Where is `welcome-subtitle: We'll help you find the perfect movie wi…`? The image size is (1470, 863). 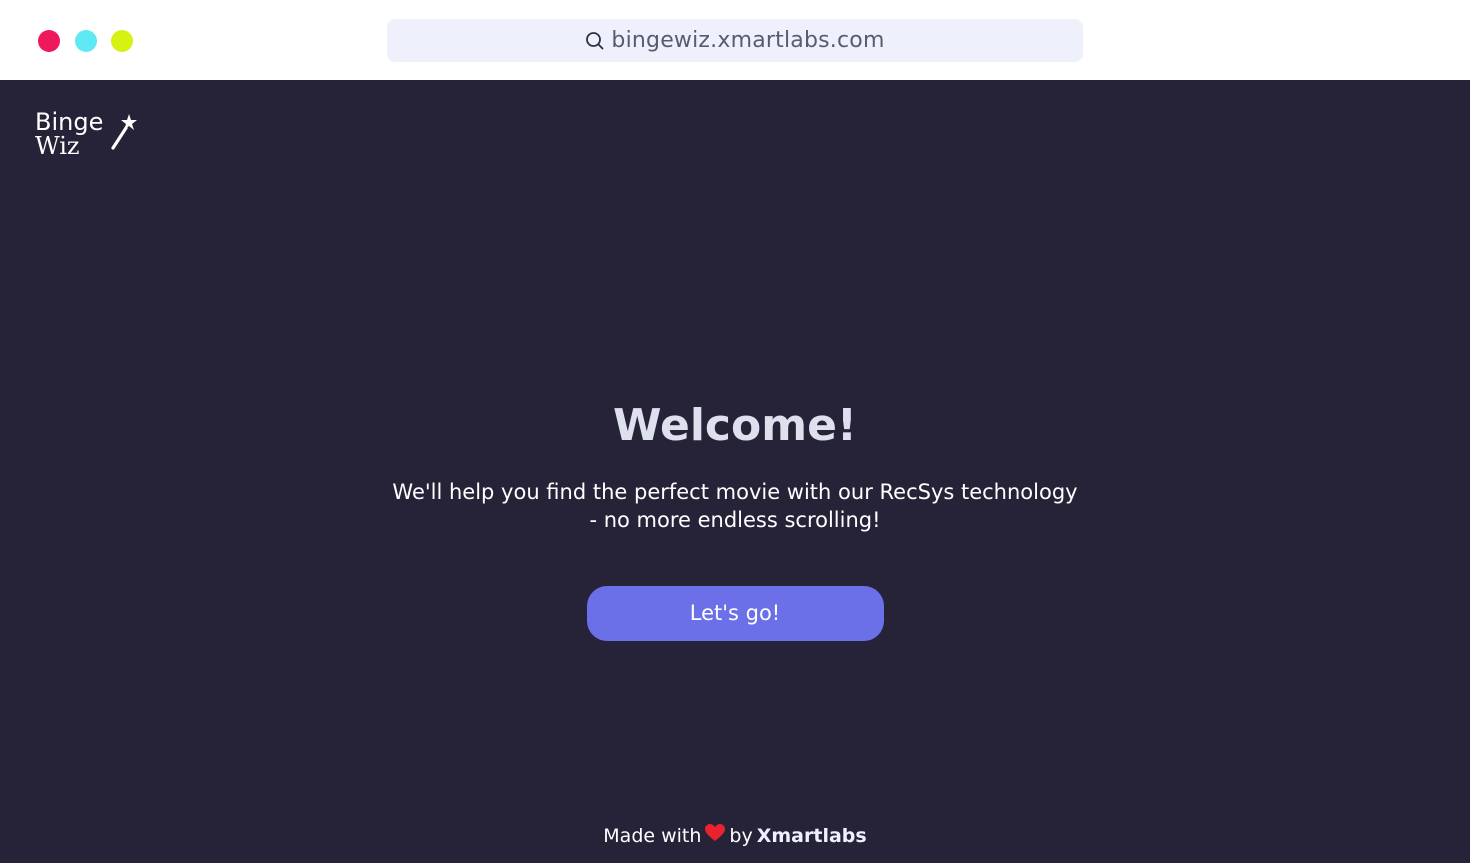 welcome-subtitle: We'll help you find the perfect movie wi… is located at coordinates (735, 506).